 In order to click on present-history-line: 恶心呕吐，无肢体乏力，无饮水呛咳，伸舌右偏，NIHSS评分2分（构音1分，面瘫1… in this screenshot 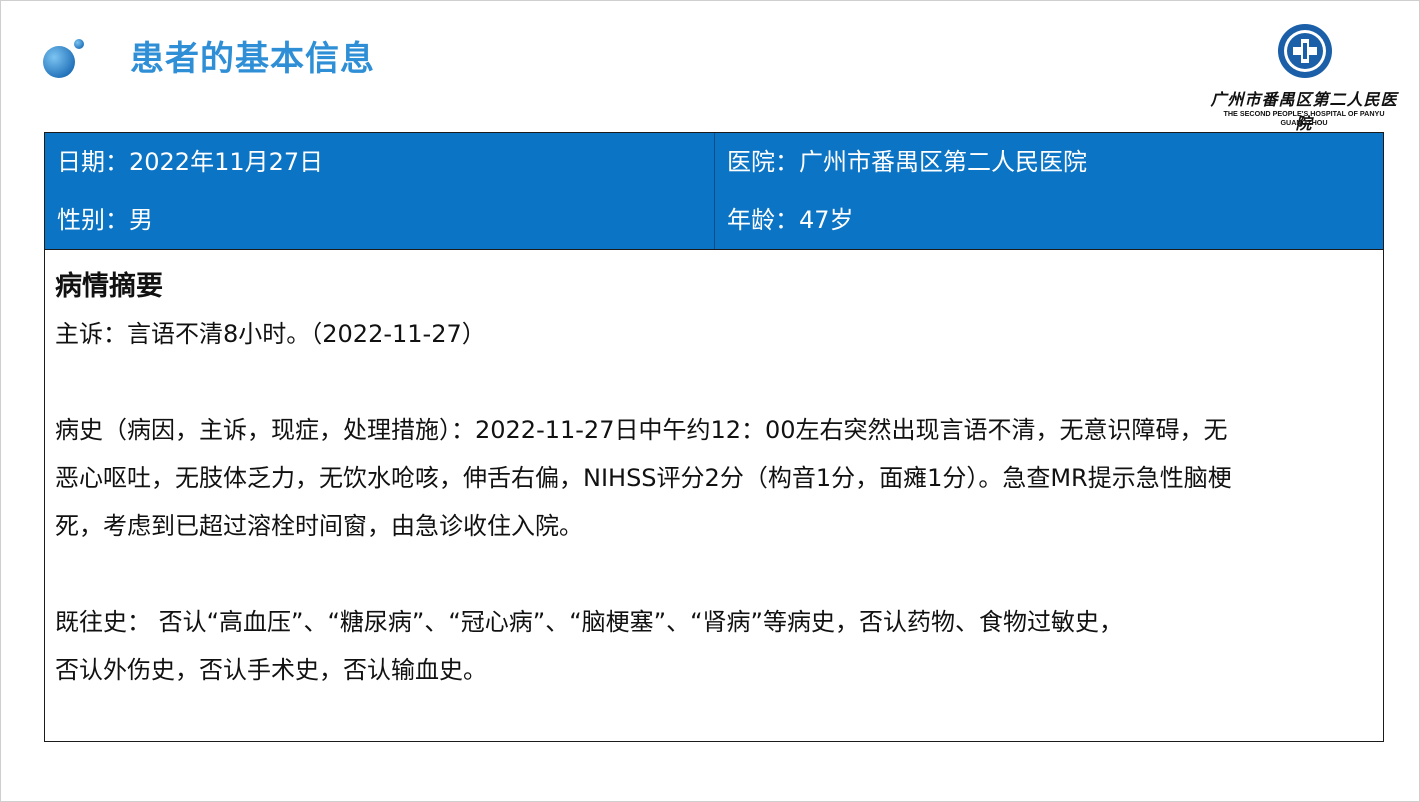, I will do `click(643, 478)`.